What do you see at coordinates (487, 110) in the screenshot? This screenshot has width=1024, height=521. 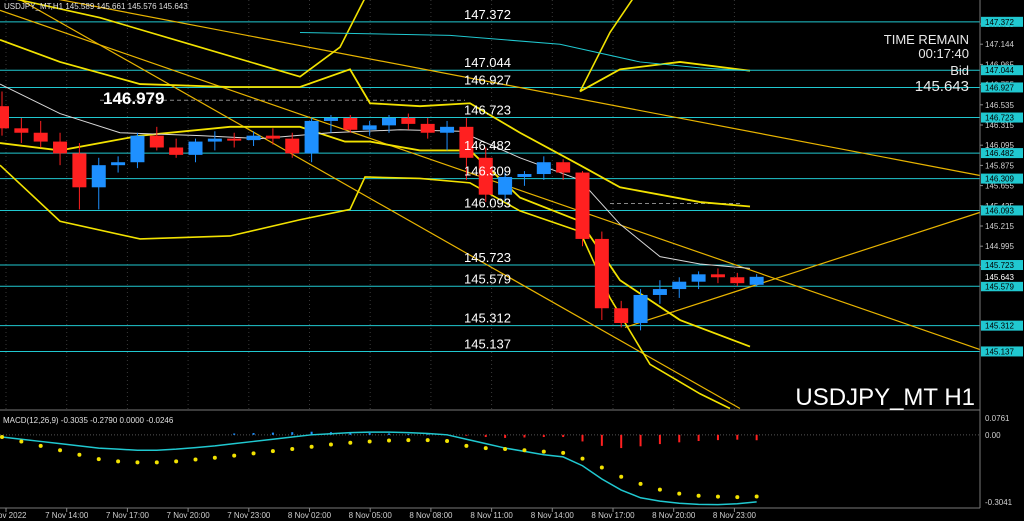 I see `level-label: 146.723` at bounding box center [487, 110].